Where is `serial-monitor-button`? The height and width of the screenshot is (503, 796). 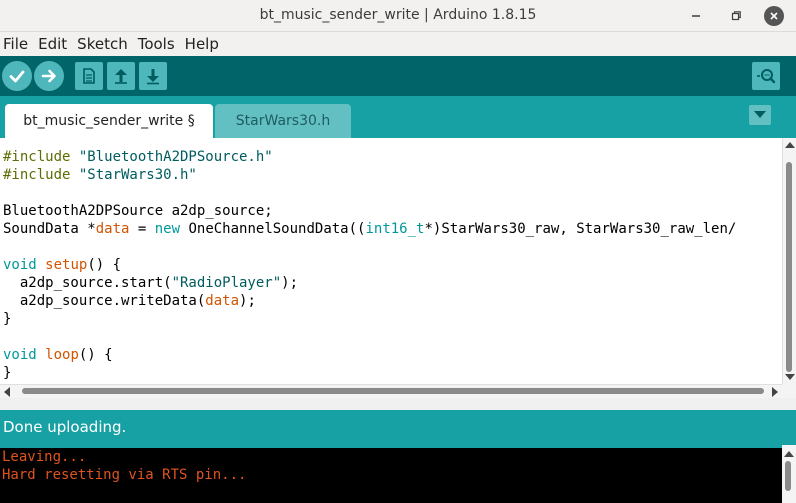
serial-monitor-button is located at coordinates (766, 76).